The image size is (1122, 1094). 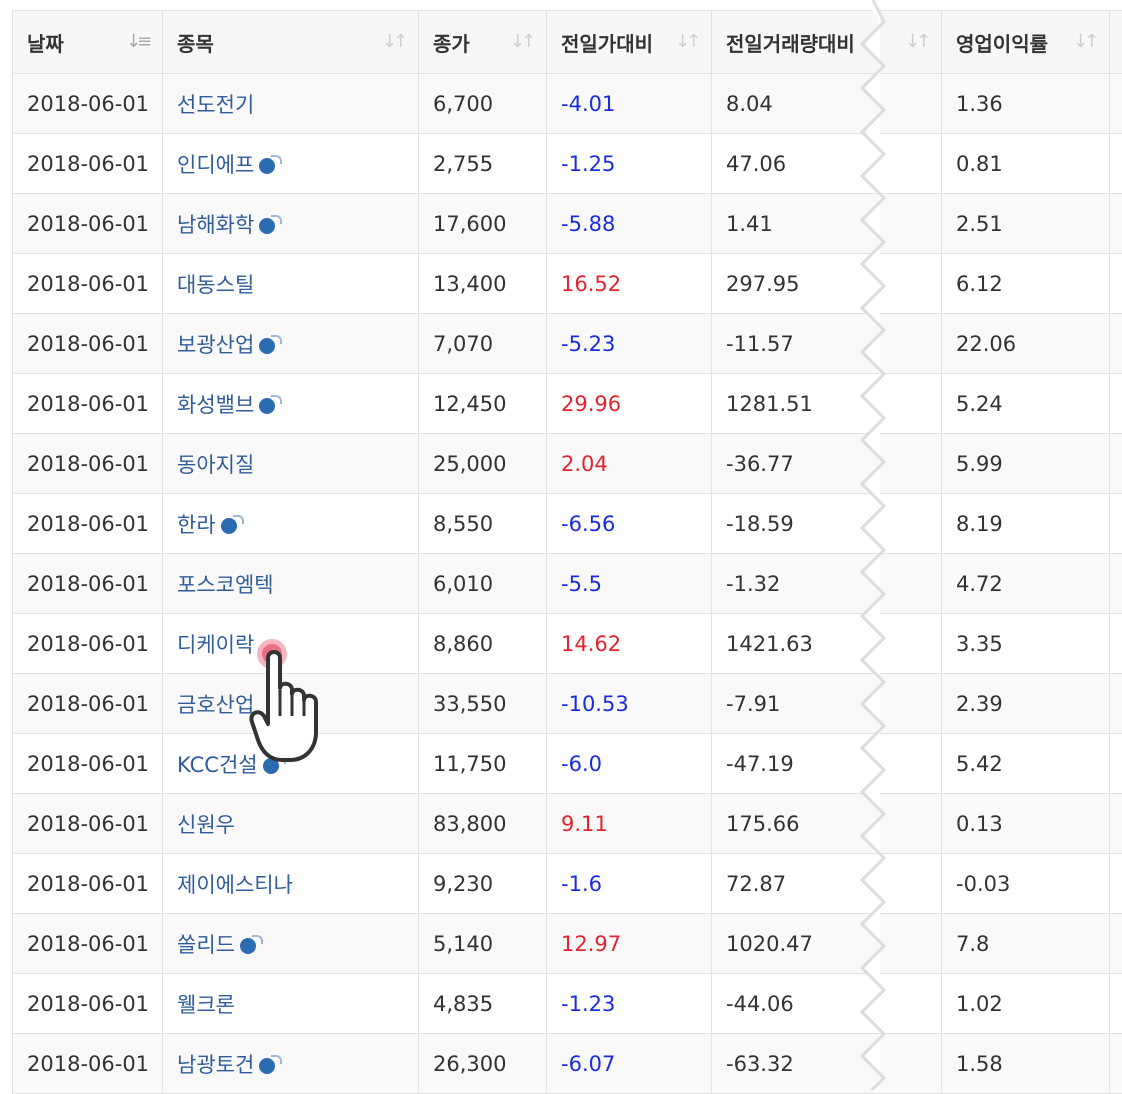 What do you see at coordinates (629, 344) in the screenshot?
I see `cell-price-change: -5.23` at bounding box center [629, 344].